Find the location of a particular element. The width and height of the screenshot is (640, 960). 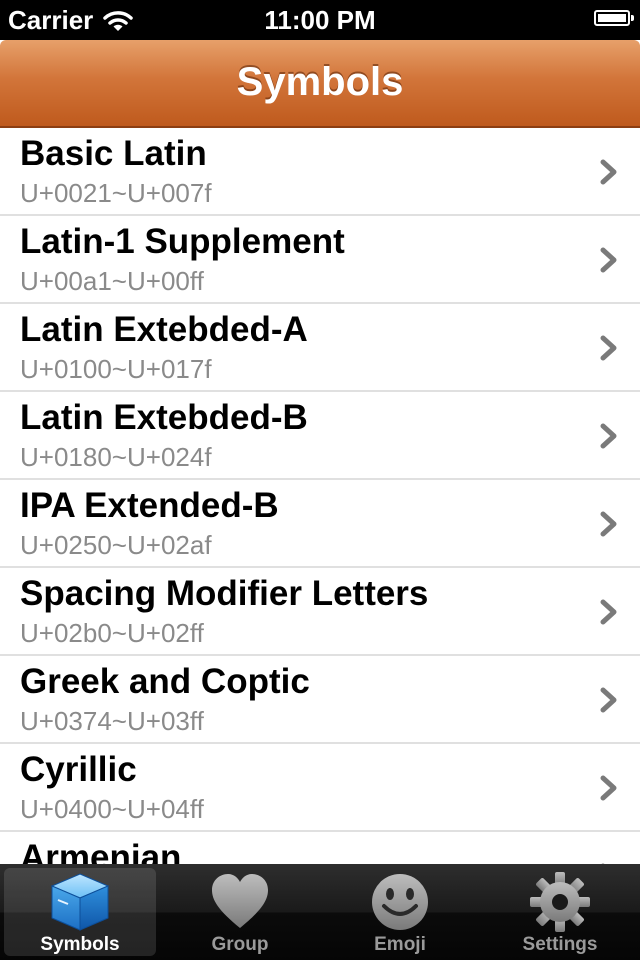

page-title: Symbols is located at coordinates (320, 82).